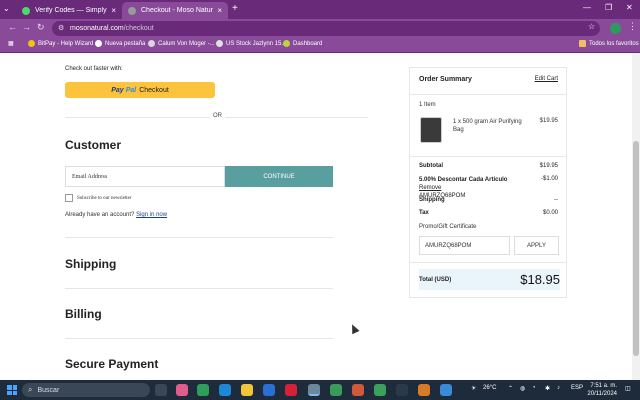  I want to click on minimize-button: —, so click(587, 7).